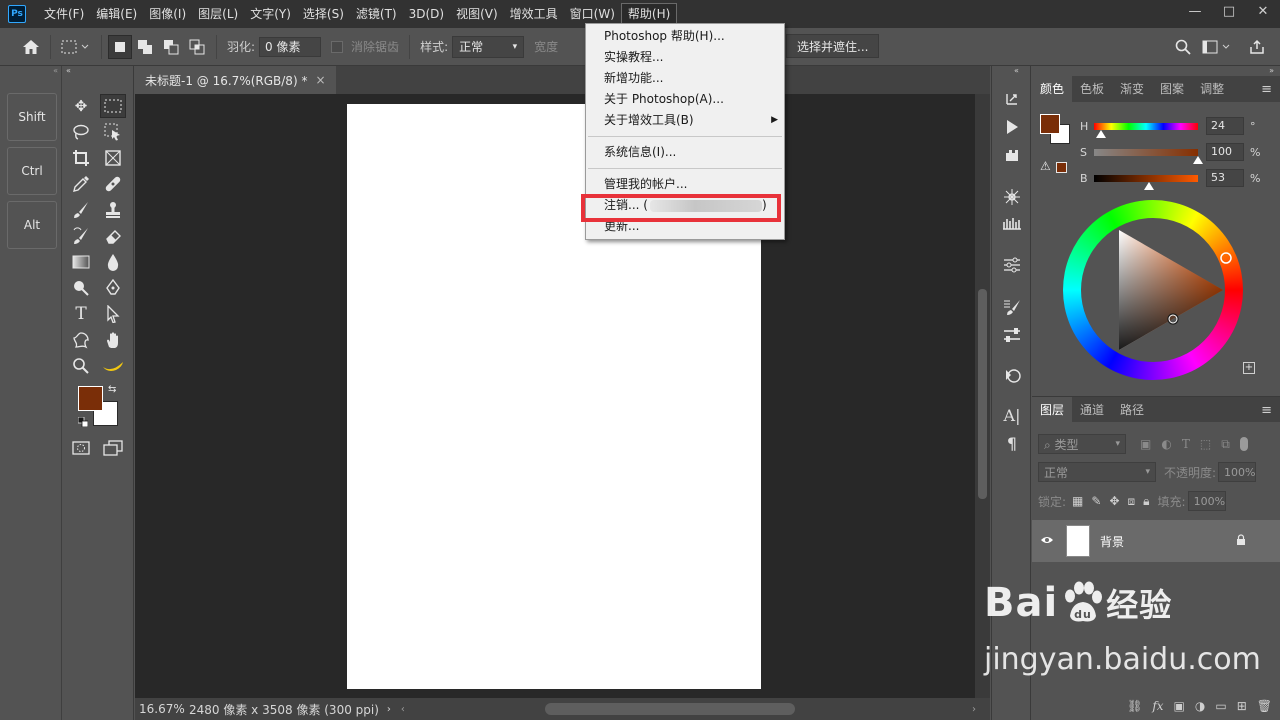  I want to click on frame-tool-icon, so click(113, 158).